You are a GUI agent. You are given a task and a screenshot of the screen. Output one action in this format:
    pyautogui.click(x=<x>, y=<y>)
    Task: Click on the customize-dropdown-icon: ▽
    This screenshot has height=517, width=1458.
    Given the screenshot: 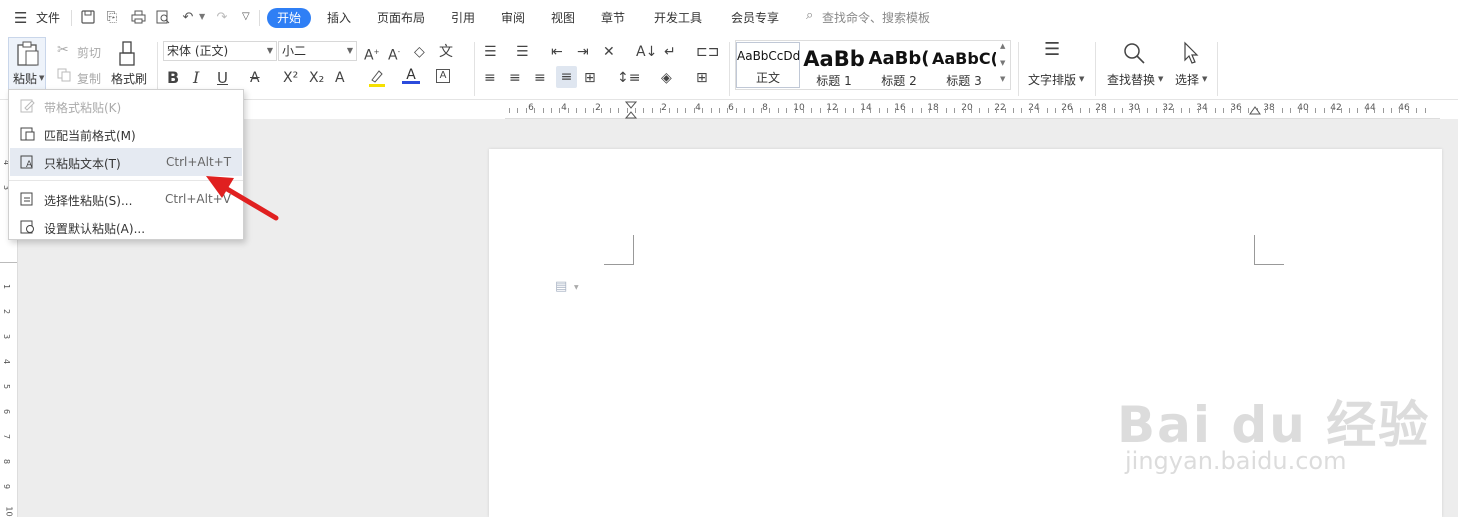 What is the action you would take?
    pyautogui.click(x=246, y=16)
    